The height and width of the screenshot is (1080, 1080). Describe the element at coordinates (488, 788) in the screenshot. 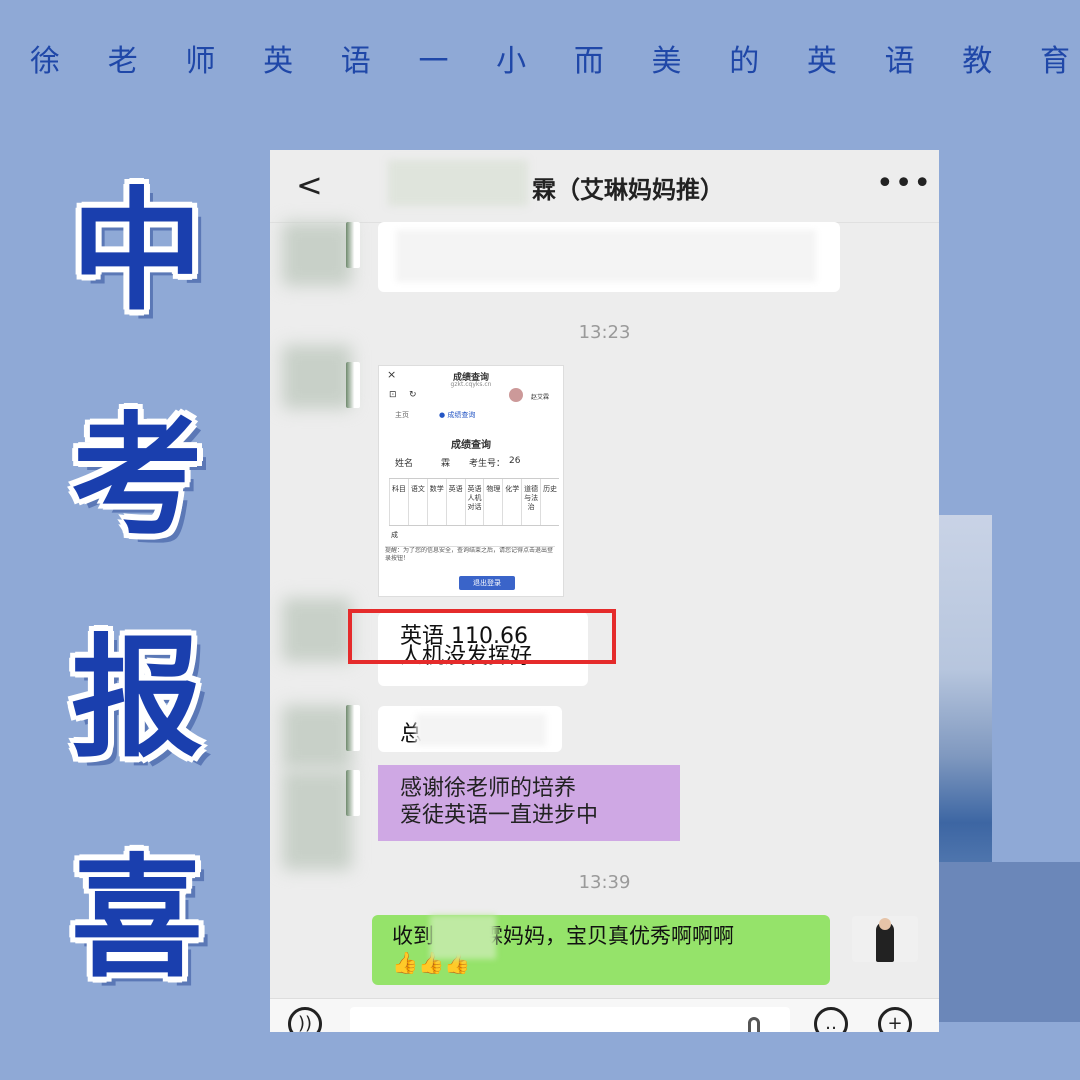

I see `thanks-line: 感谢徐老师的培养` at that location.